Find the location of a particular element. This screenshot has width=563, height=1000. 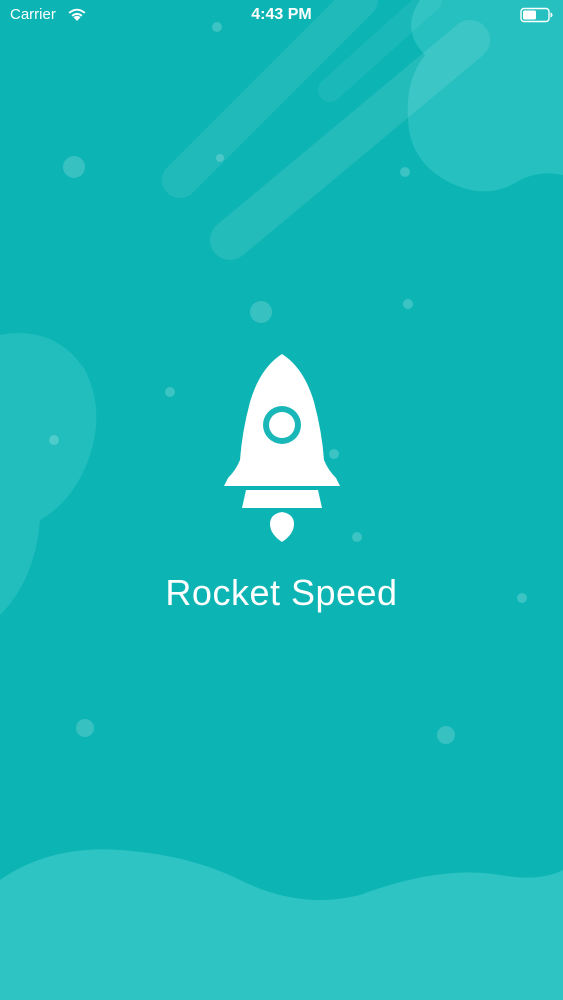

rocket-icon is located at coordinates (282, 448).